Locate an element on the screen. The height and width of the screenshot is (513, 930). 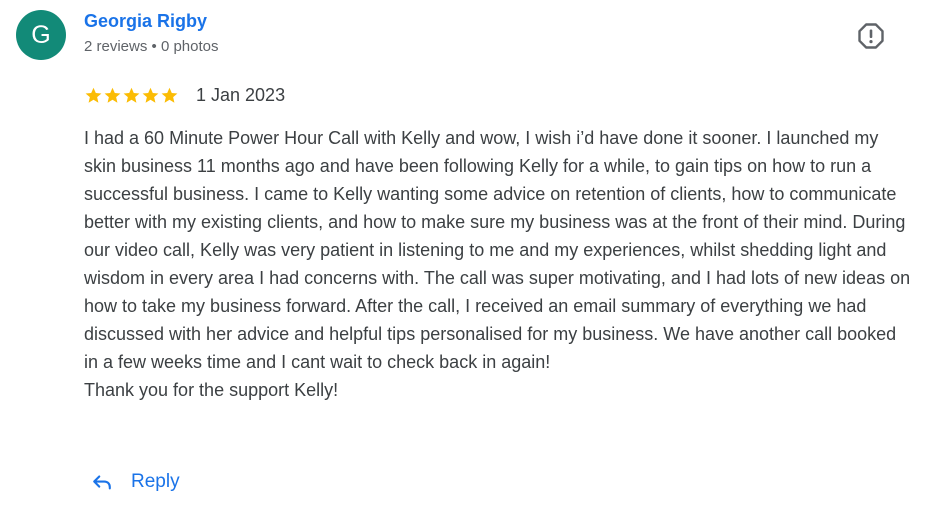
report-button is located at coordinates (871, 38).